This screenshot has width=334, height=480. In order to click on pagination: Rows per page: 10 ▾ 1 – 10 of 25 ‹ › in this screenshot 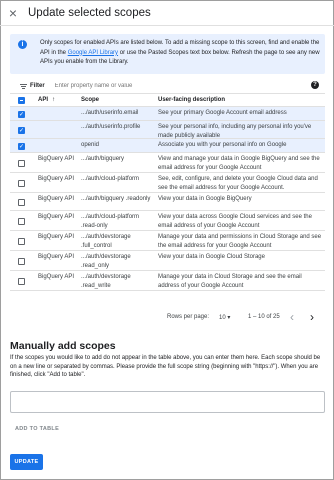, I will do `click(167, 318)`.